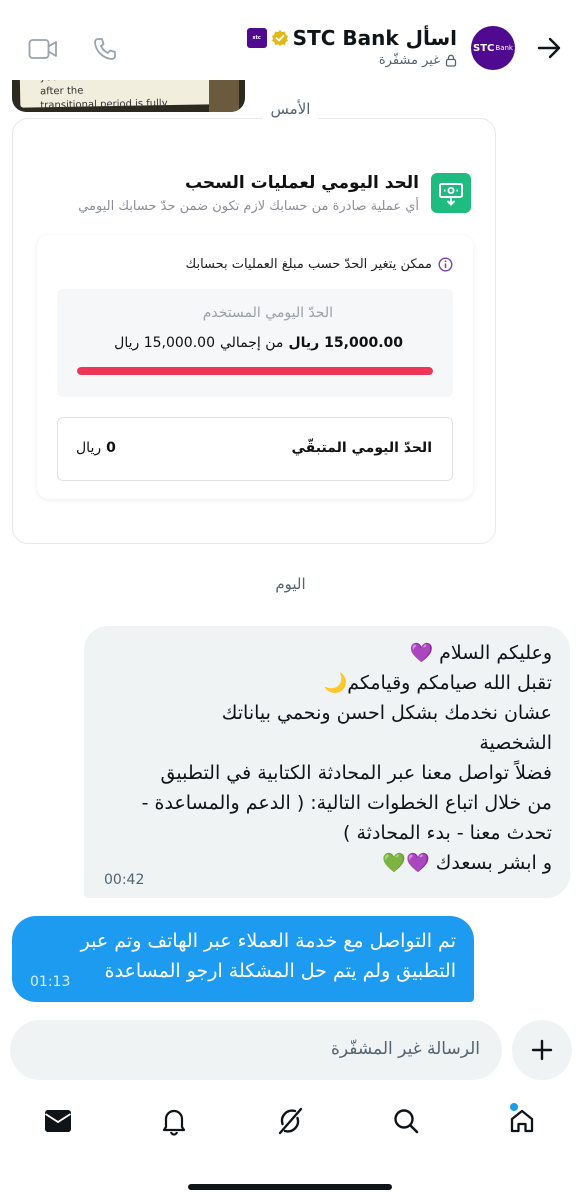 Image resolution: width=581 pixels, height=1200 pixels. I want to click on remaining-limit-box: الحدّ اليومي المتبقّي 0 ريال, so click(255, 449).